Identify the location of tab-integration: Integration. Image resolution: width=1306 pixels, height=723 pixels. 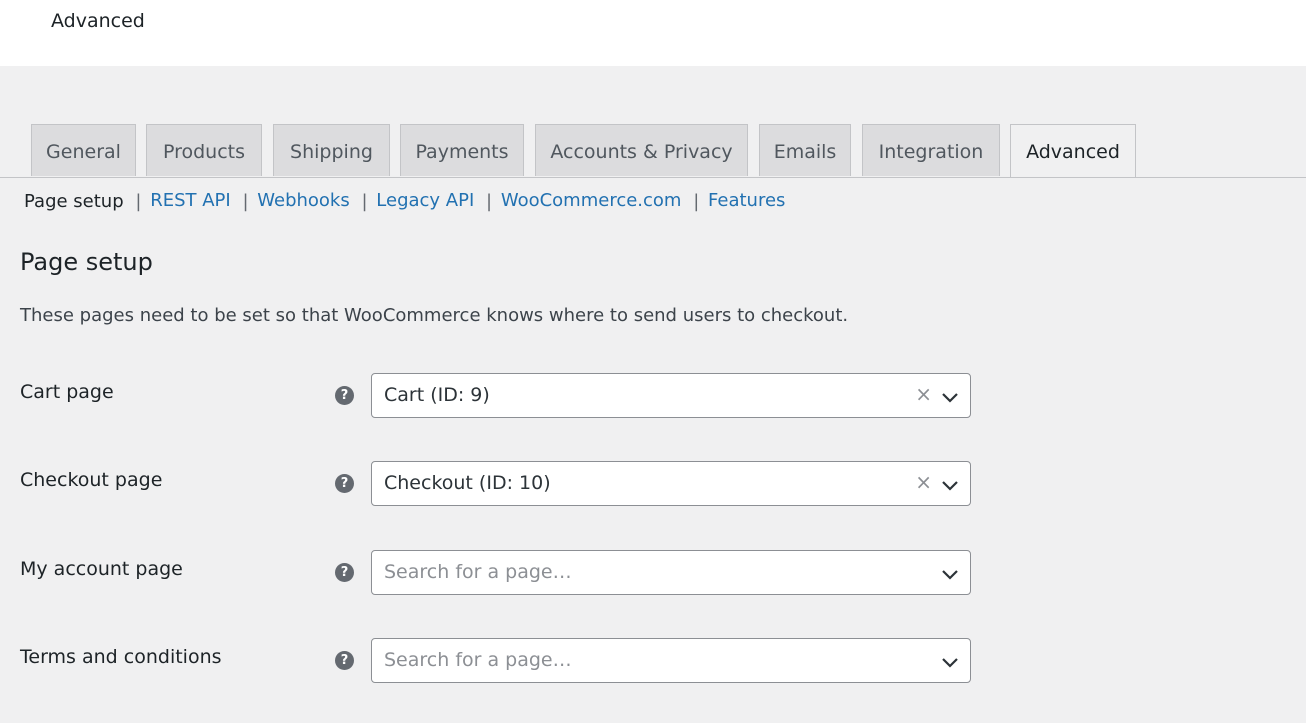
(931, 150).